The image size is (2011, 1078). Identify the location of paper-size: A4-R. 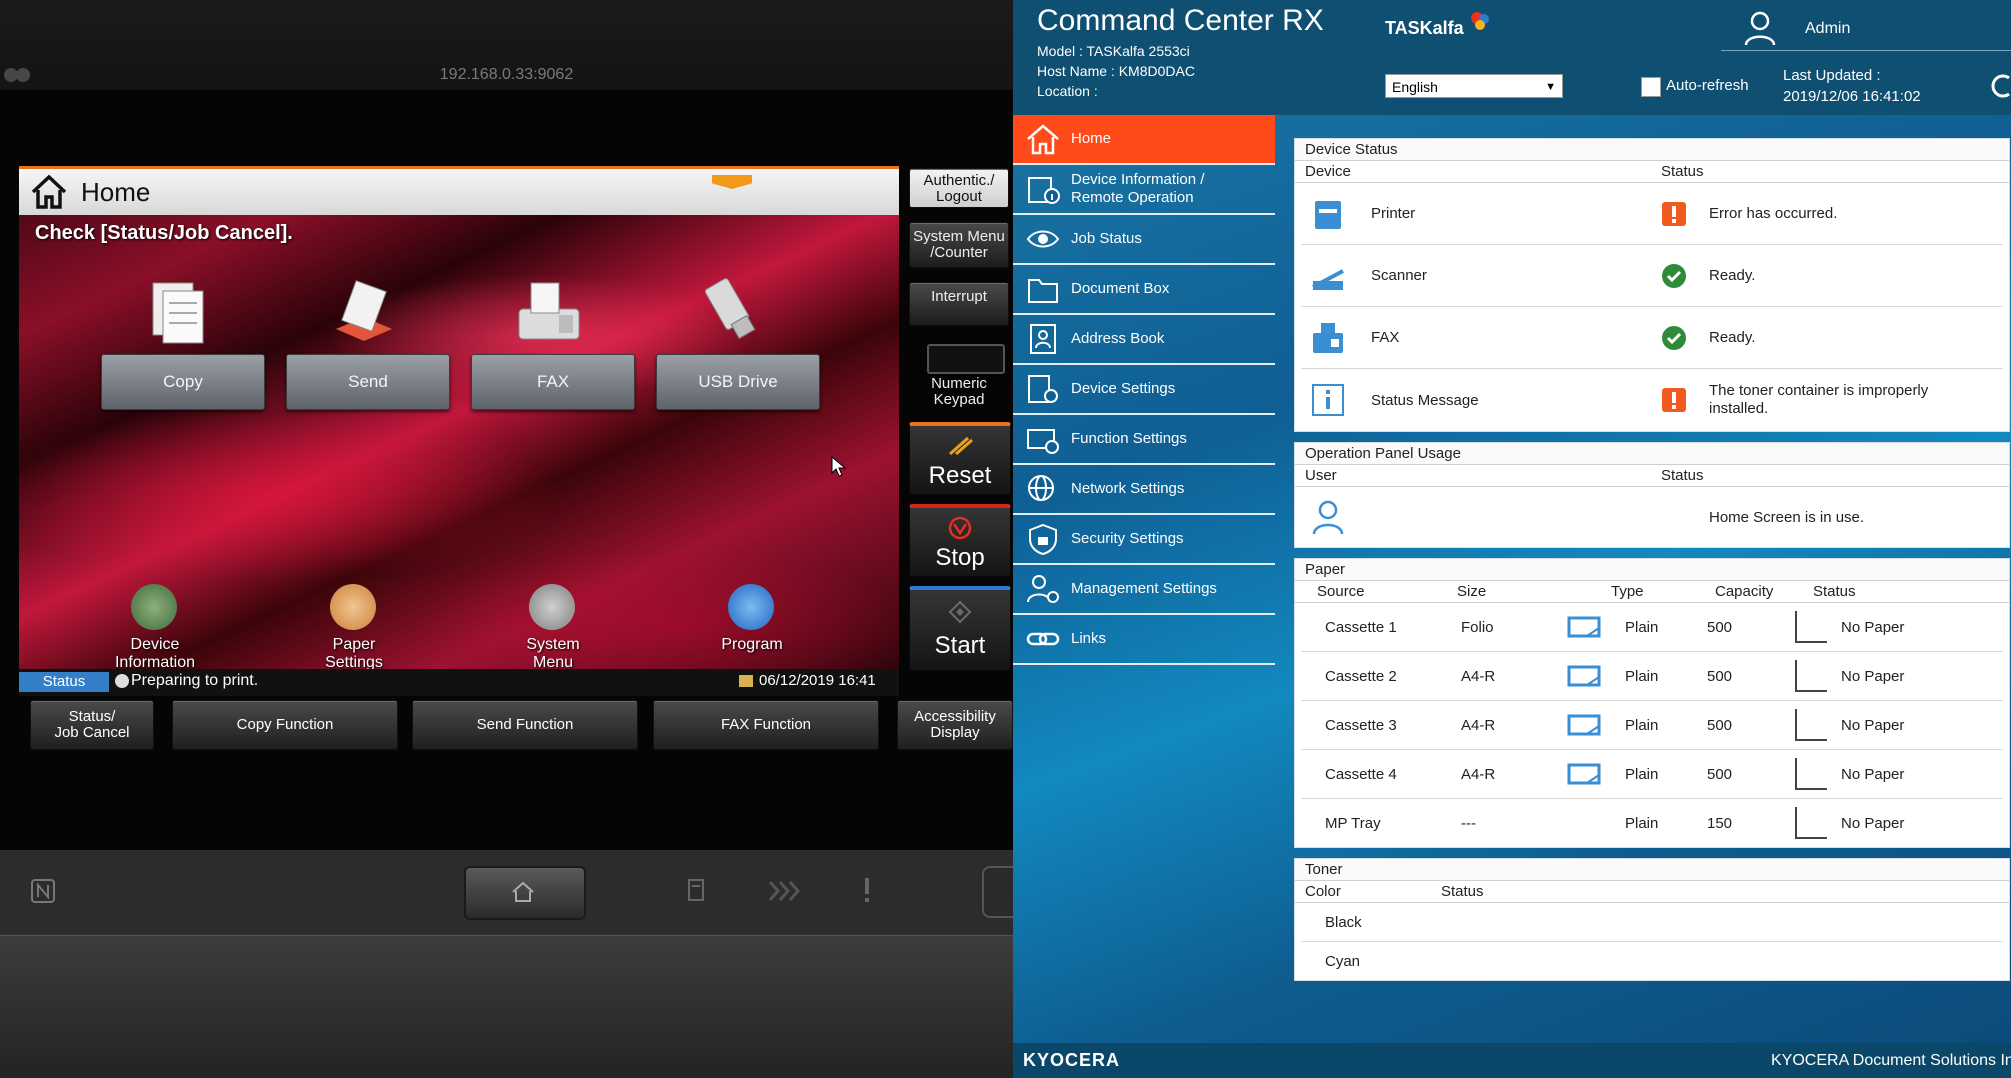
(1478, 676).